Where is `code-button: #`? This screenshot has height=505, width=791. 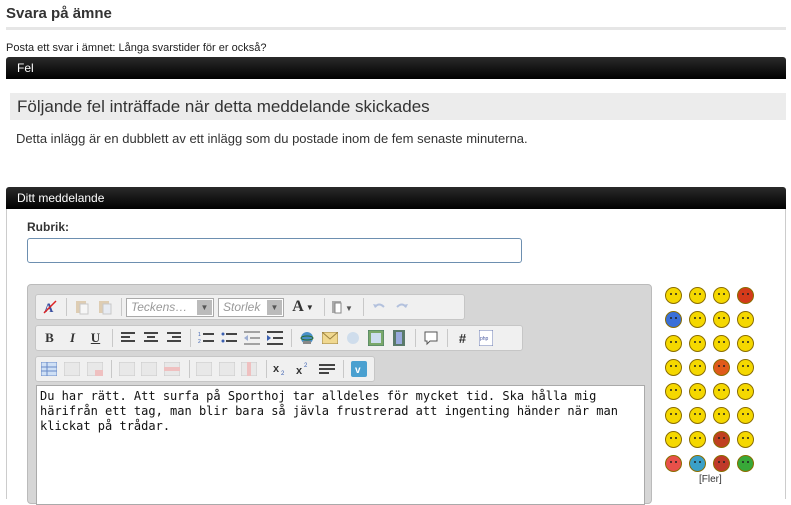
code-button: # is located at coordinates (462, 338).